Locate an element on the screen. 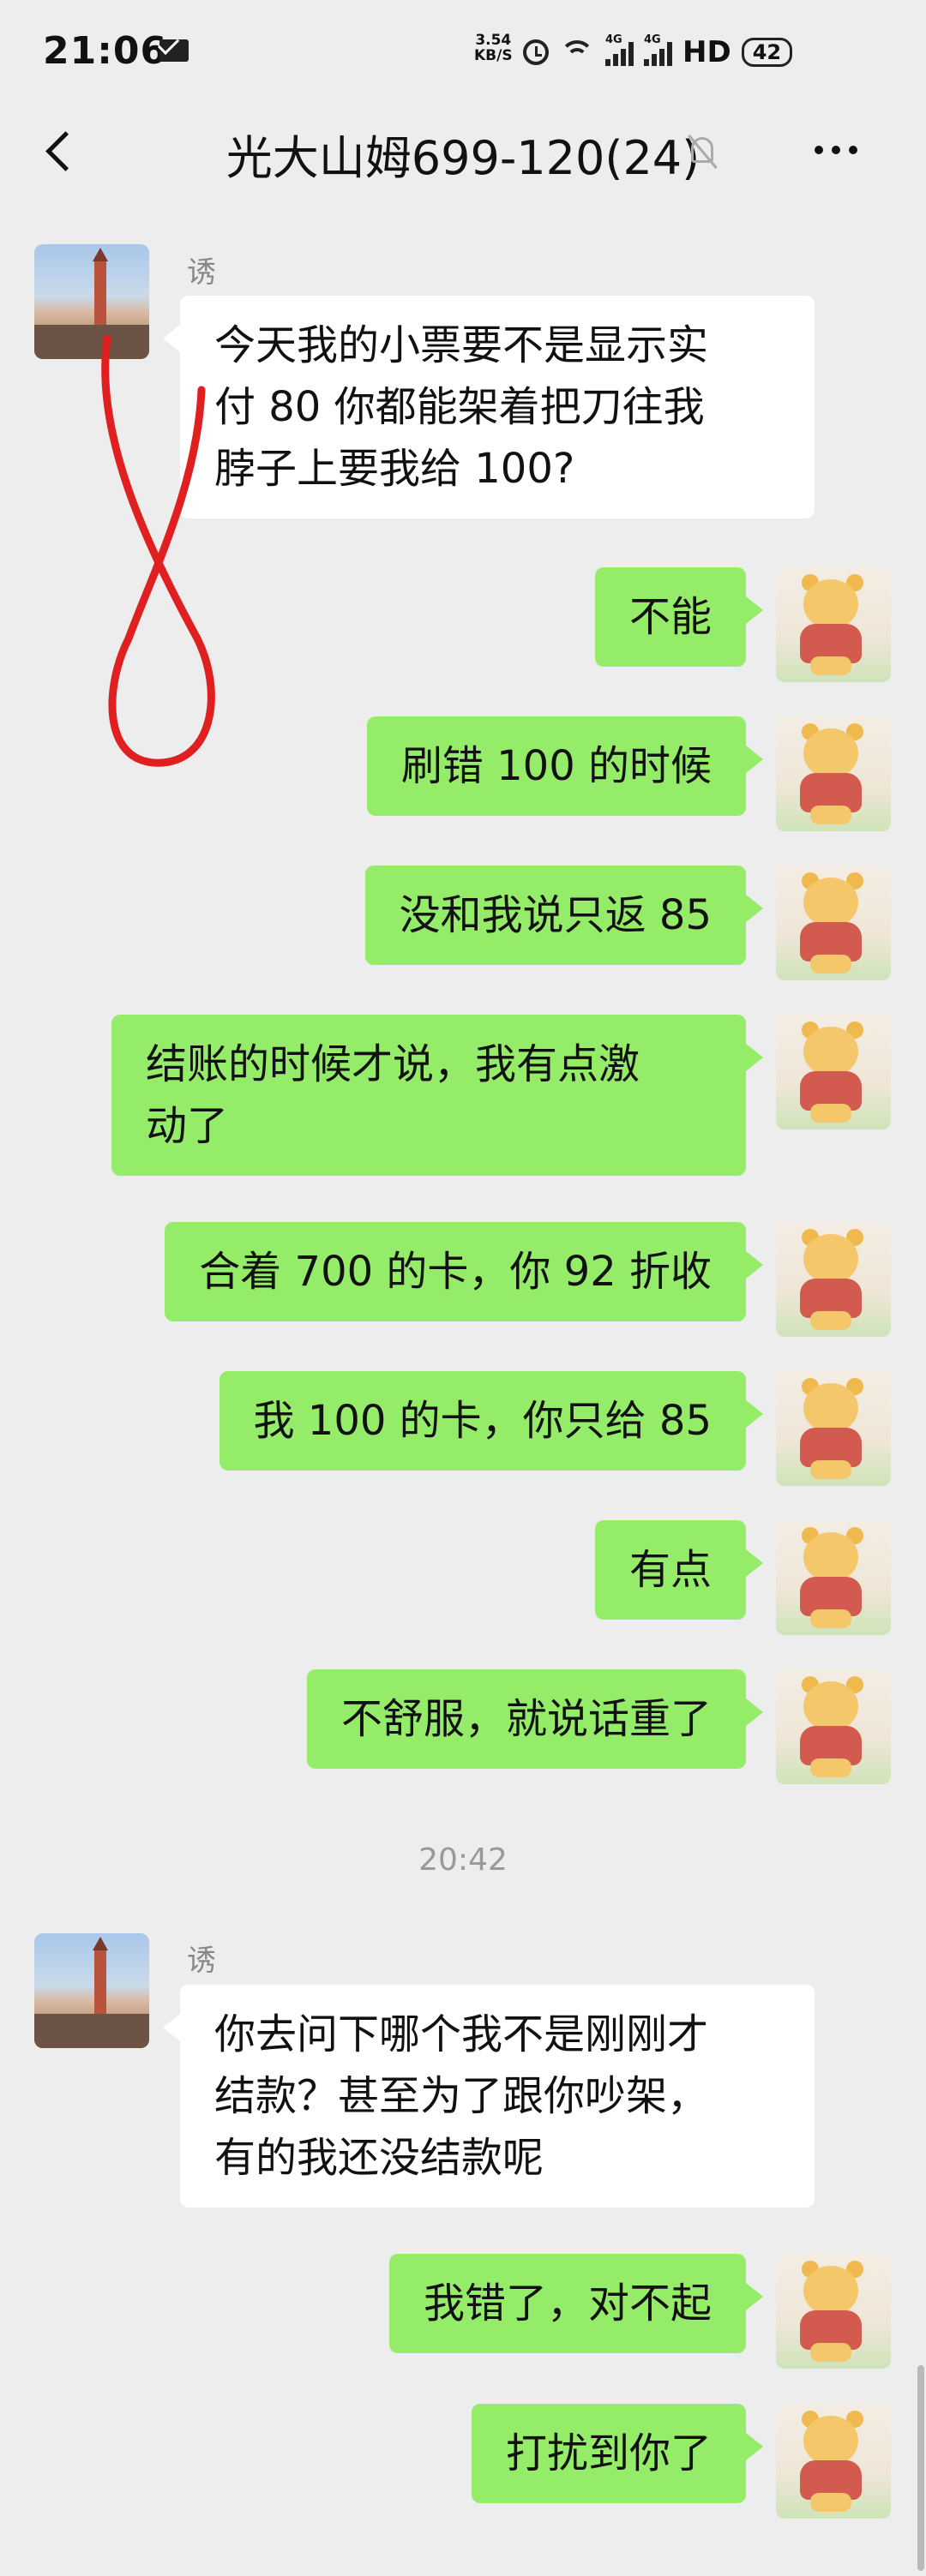  status-bar: 21:06 3.54 KB/S 4G 4G HD 42 is located at coordinates (463, 51).